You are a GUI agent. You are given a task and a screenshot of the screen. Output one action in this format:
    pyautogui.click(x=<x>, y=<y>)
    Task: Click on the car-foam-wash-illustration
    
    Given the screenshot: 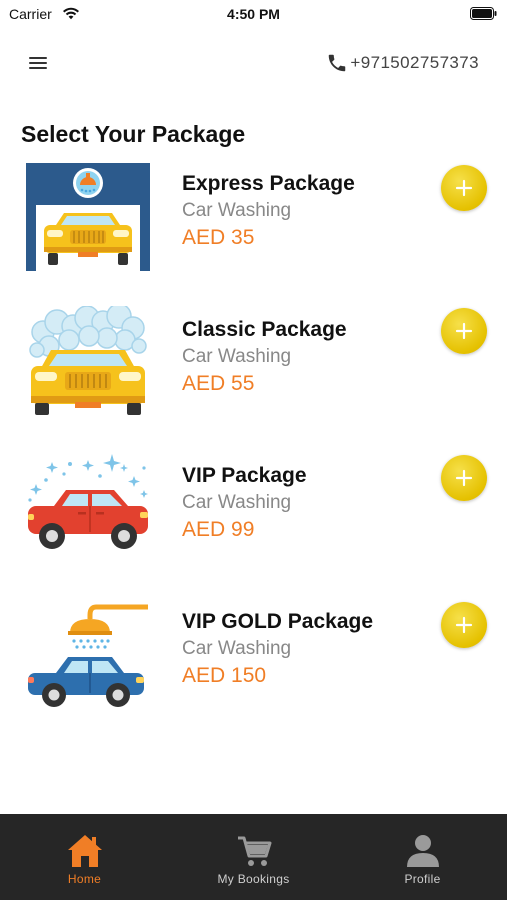 What is the action you would take?
    pyautogui.click(x=88, y=360)
    